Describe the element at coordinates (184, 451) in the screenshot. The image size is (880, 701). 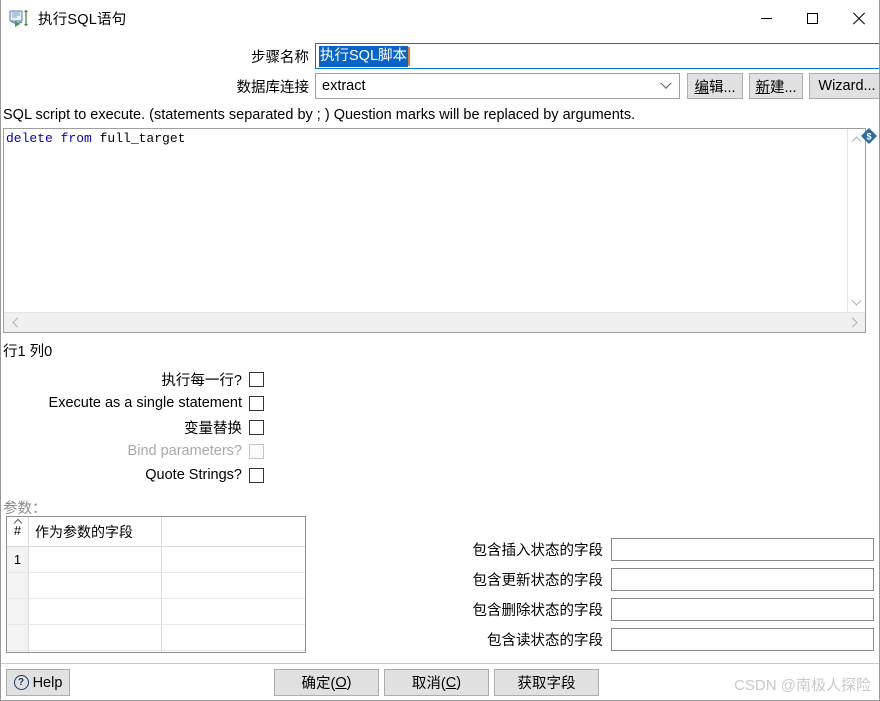
I see `checkbox-label-bind-parameters: Bind parameters?` at that location.